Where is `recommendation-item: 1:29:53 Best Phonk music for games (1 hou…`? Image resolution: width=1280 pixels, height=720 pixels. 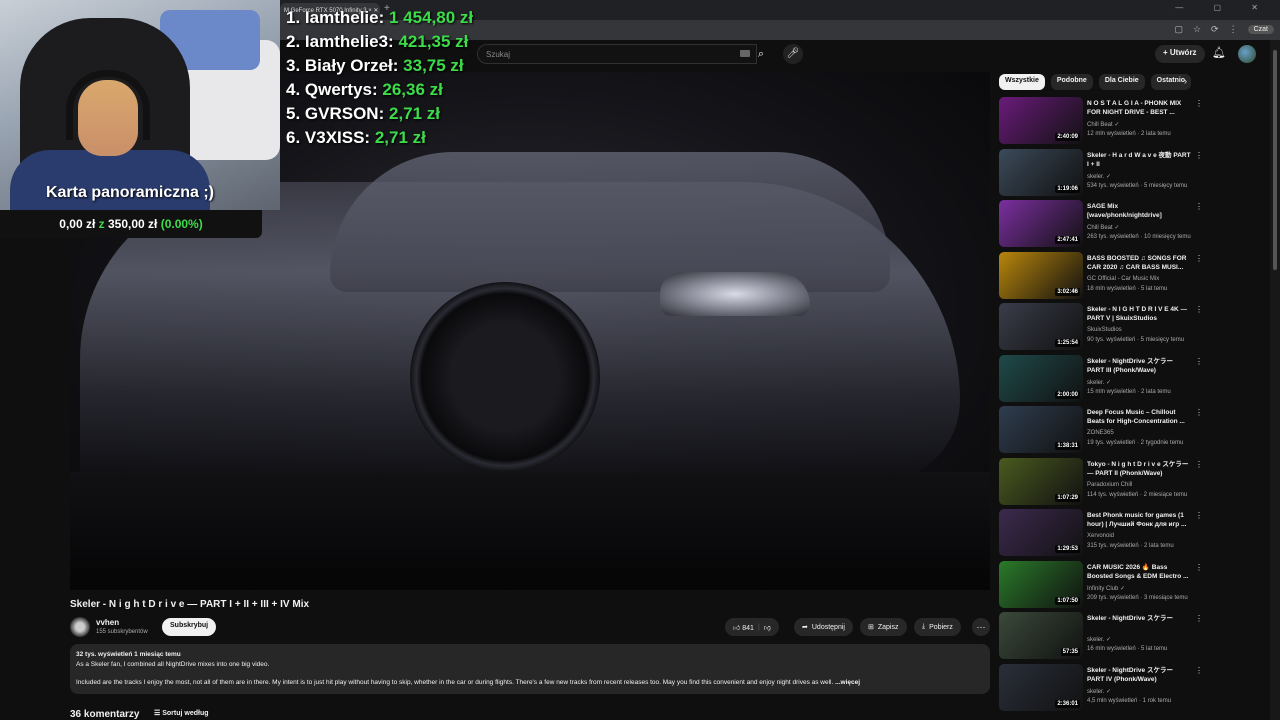
recommendation-item: 1:29:53 Best Phonk music for games (1 hou… is located at coordinates (1101, 535).